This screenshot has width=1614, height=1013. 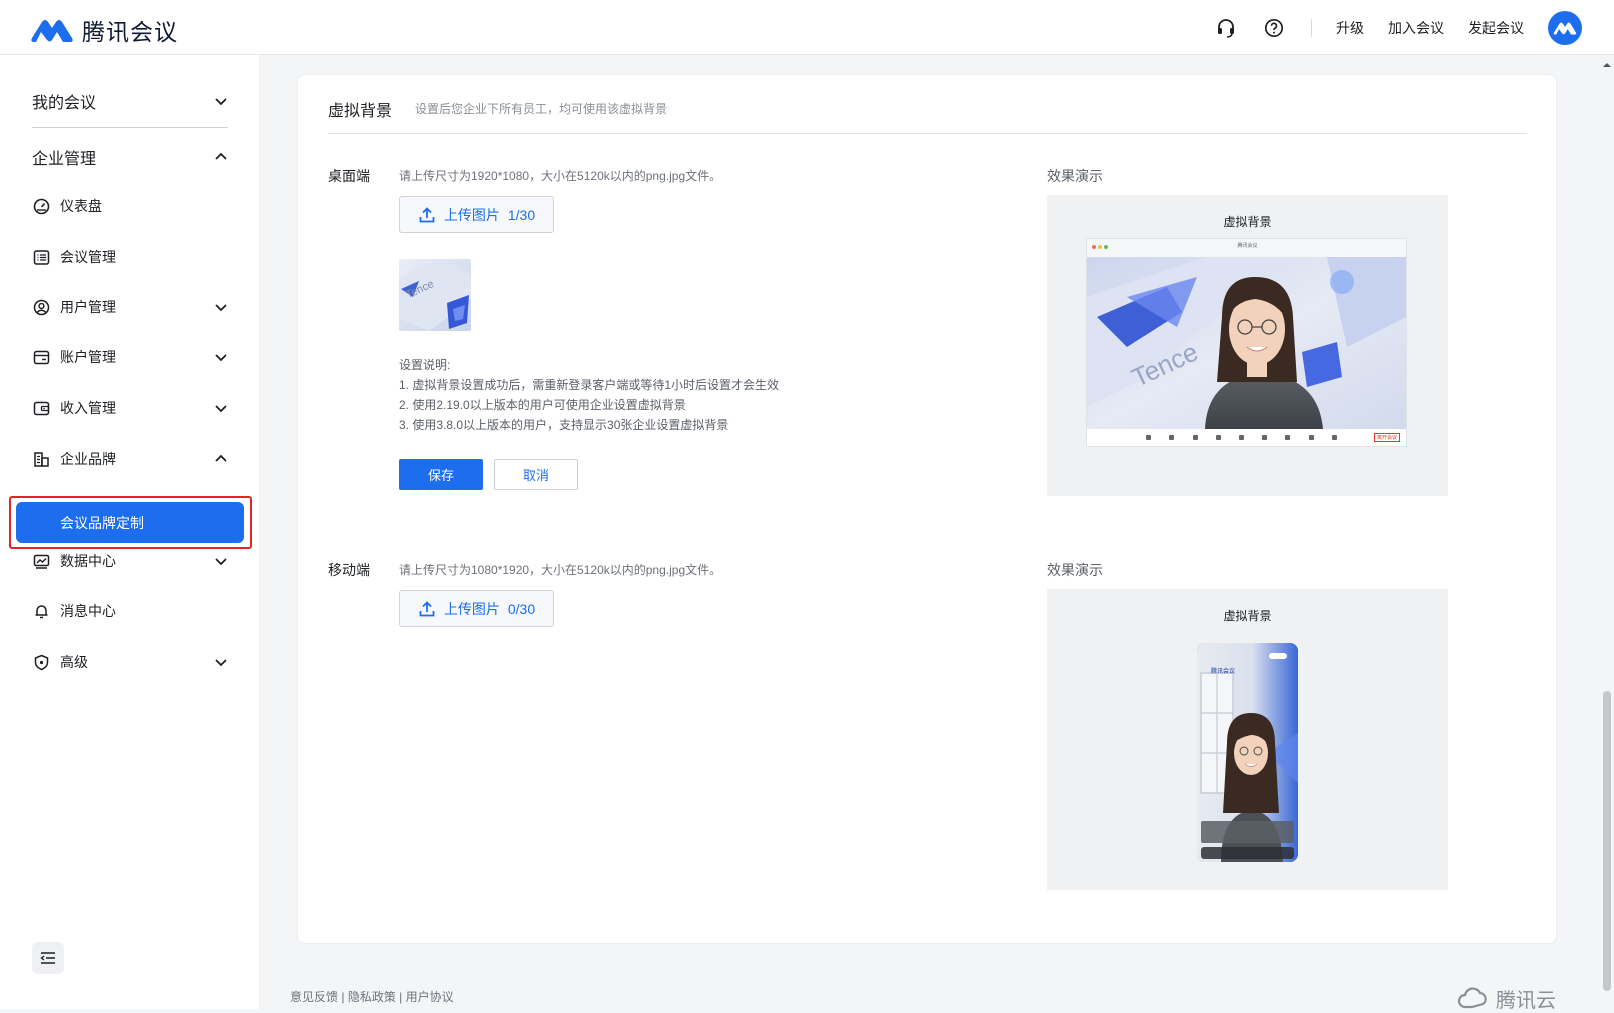 I want to click on sidebar-group-label: 企业管理, so click(x=64, y=159).